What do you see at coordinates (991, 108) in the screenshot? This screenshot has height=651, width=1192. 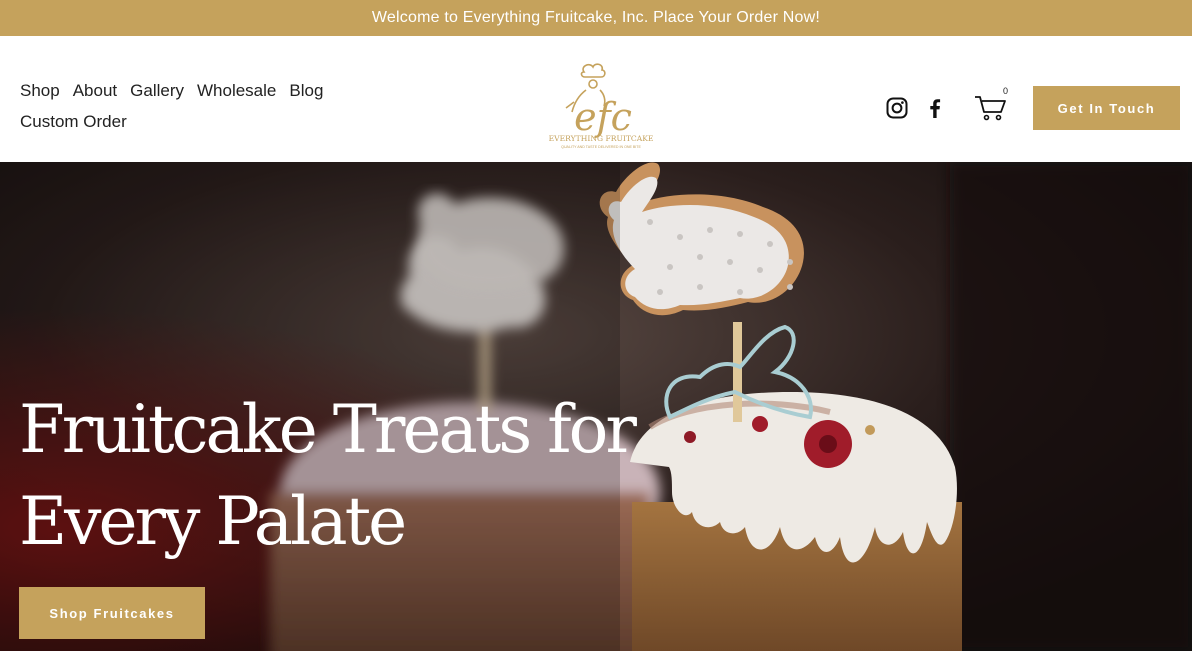 I see `cart-icon` at bounding box center [991, 108].